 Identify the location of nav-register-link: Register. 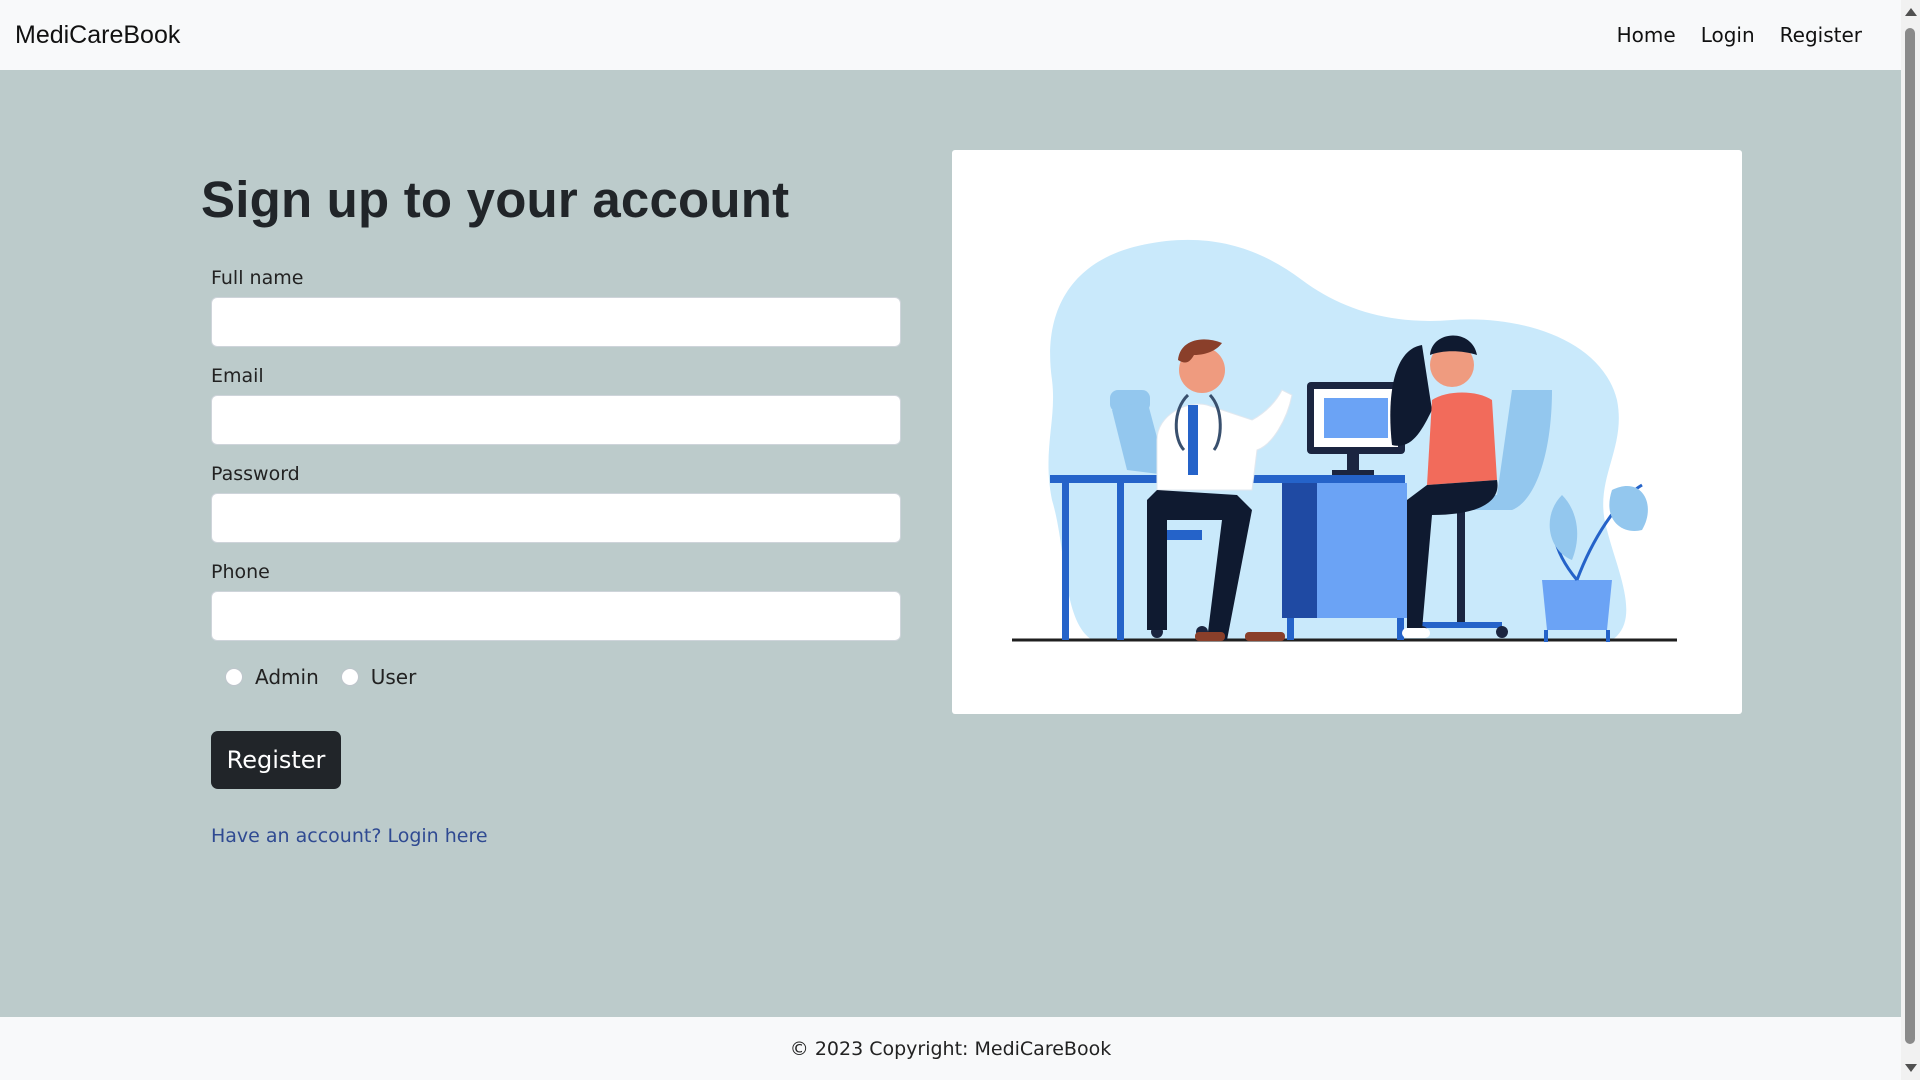
(1821, 35).